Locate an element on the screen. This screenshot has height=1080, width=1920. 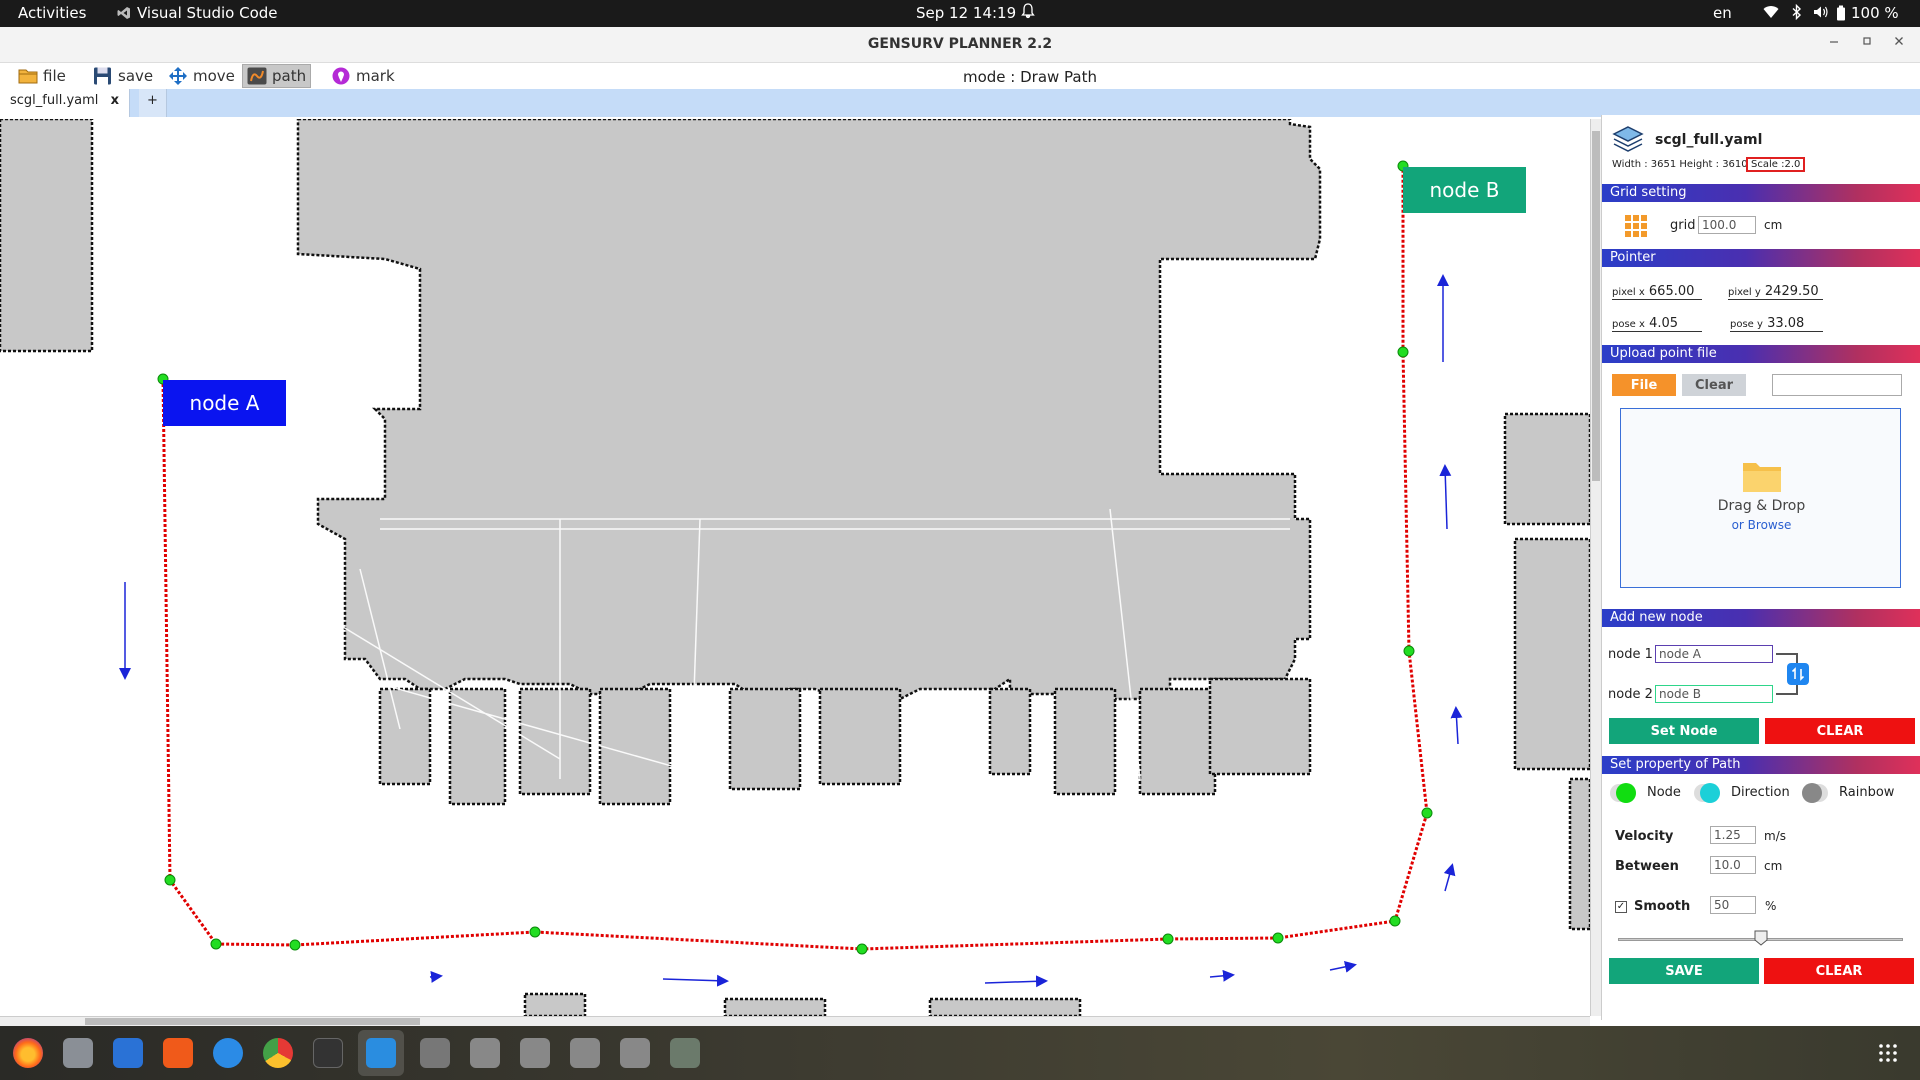
path-tool-button: path is located at coordinates (277, 76).